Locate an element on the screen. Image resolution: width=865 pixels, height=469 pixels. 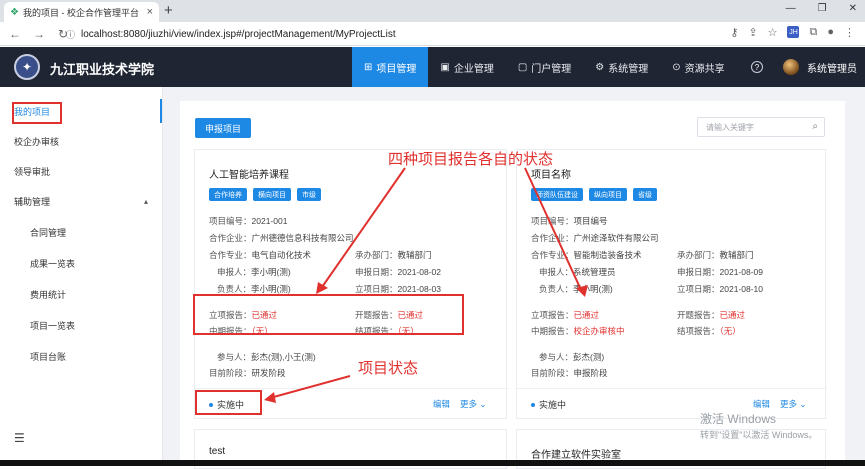
tag-level: 市级 is located at coordinates (309, 194).